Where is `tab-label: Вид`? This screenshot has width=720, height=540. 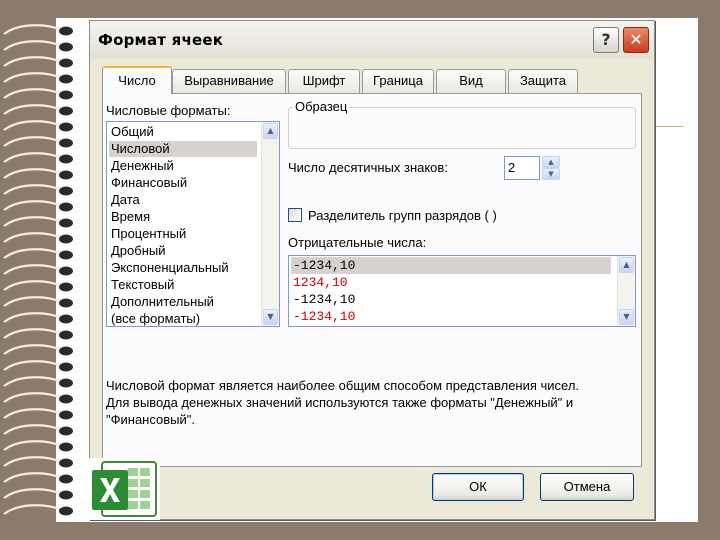
tab-label: Вид is located at coordinates (471, 80).